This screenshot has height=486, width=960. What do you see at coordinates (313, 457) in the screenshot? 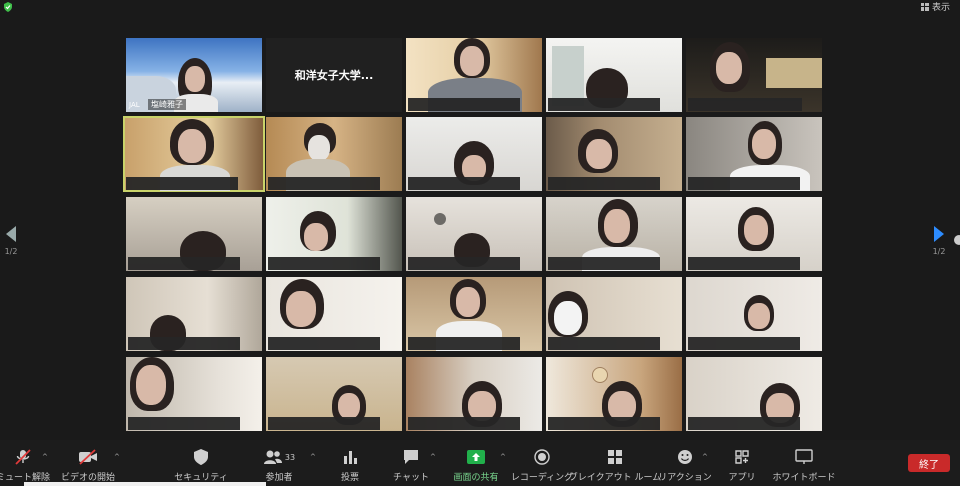
I see `participants-options-caret: ^` at bounding box center [313, 457].